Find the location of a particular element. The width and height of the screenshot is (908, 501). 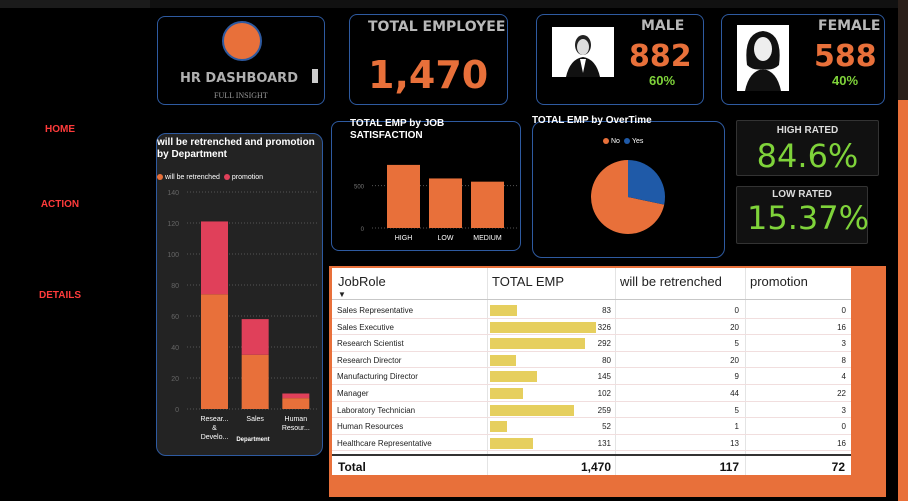

right-strip-dark-segment is located at coordinates (903, 50).